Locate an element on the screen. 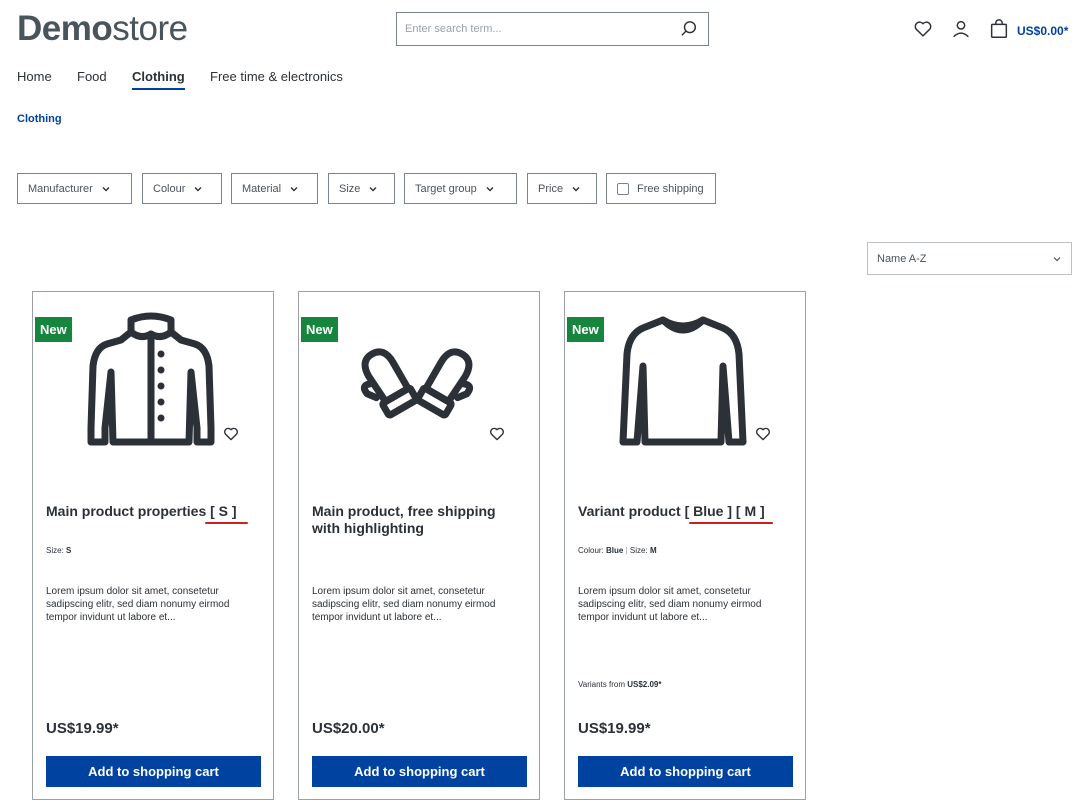 The height and width of the screenshot is (802, 1080). variants-label: Variants from is located at coordinates (601, 684).